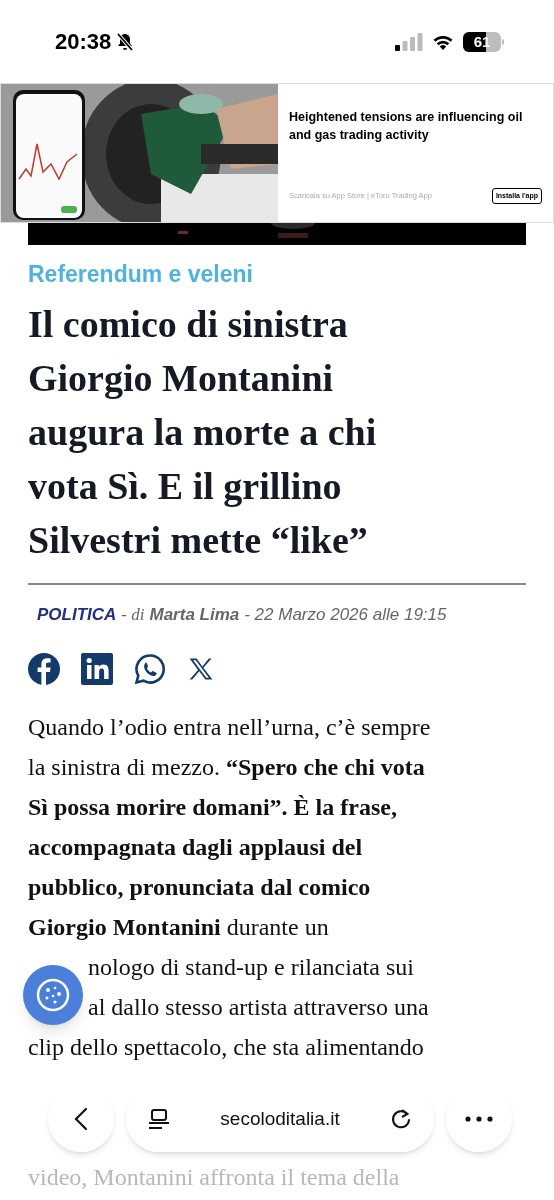 The image size is (554, 1200). Describe the element at coordinates (178, 927) in the screenshot. I see `article-text-line: Giorgio Montanini durante un` at that location.